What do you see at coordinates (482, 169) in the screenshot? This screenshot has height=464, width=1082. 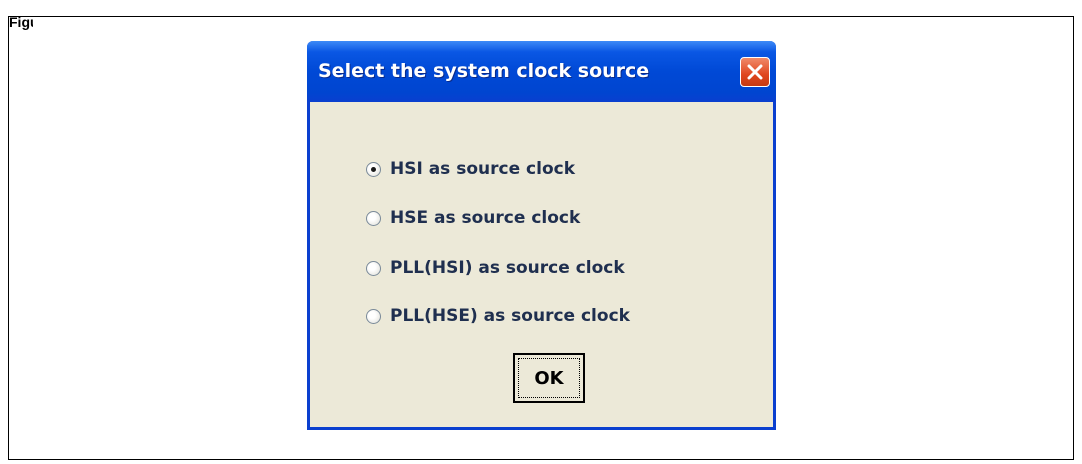 I see `radio-label-hsi: HSI as source clock` at bounding box center [482, 169].